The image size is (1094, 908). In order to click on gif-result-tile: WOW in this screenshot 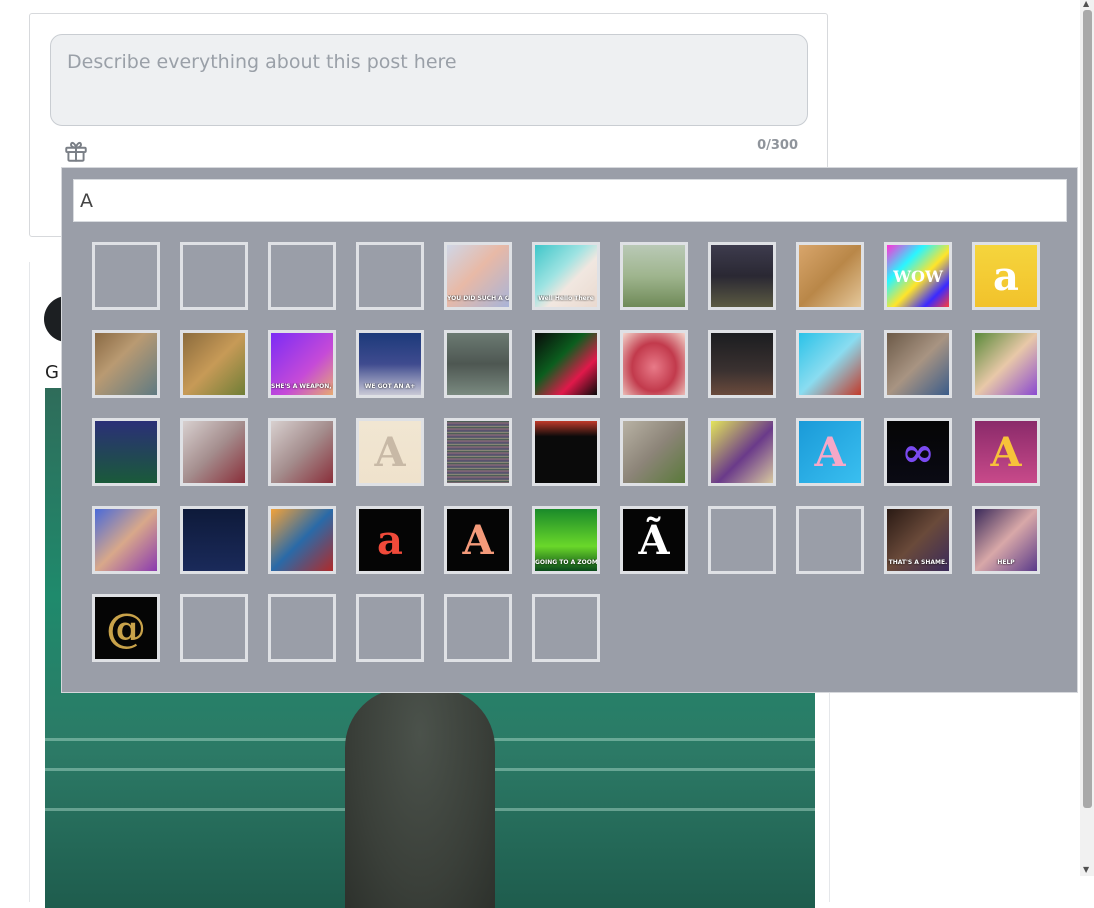, I will do `click(918, 276)`.